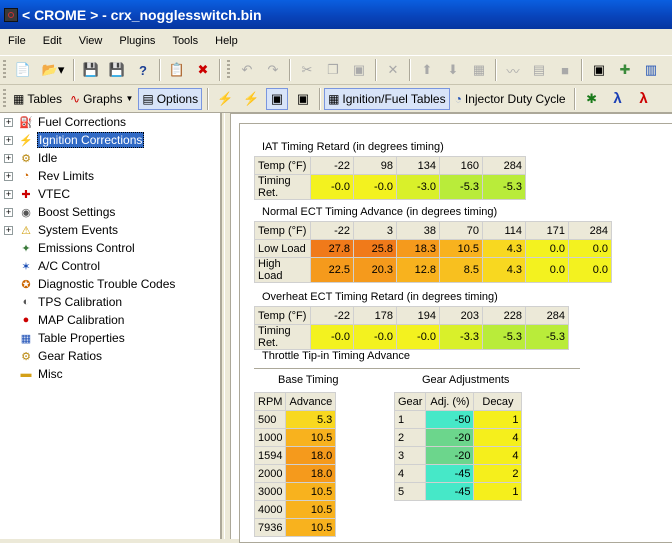 Image resolution: width=672 pixels, height=543 pixels. I want to click on emulator-icon: ▥, so click(651, 70).